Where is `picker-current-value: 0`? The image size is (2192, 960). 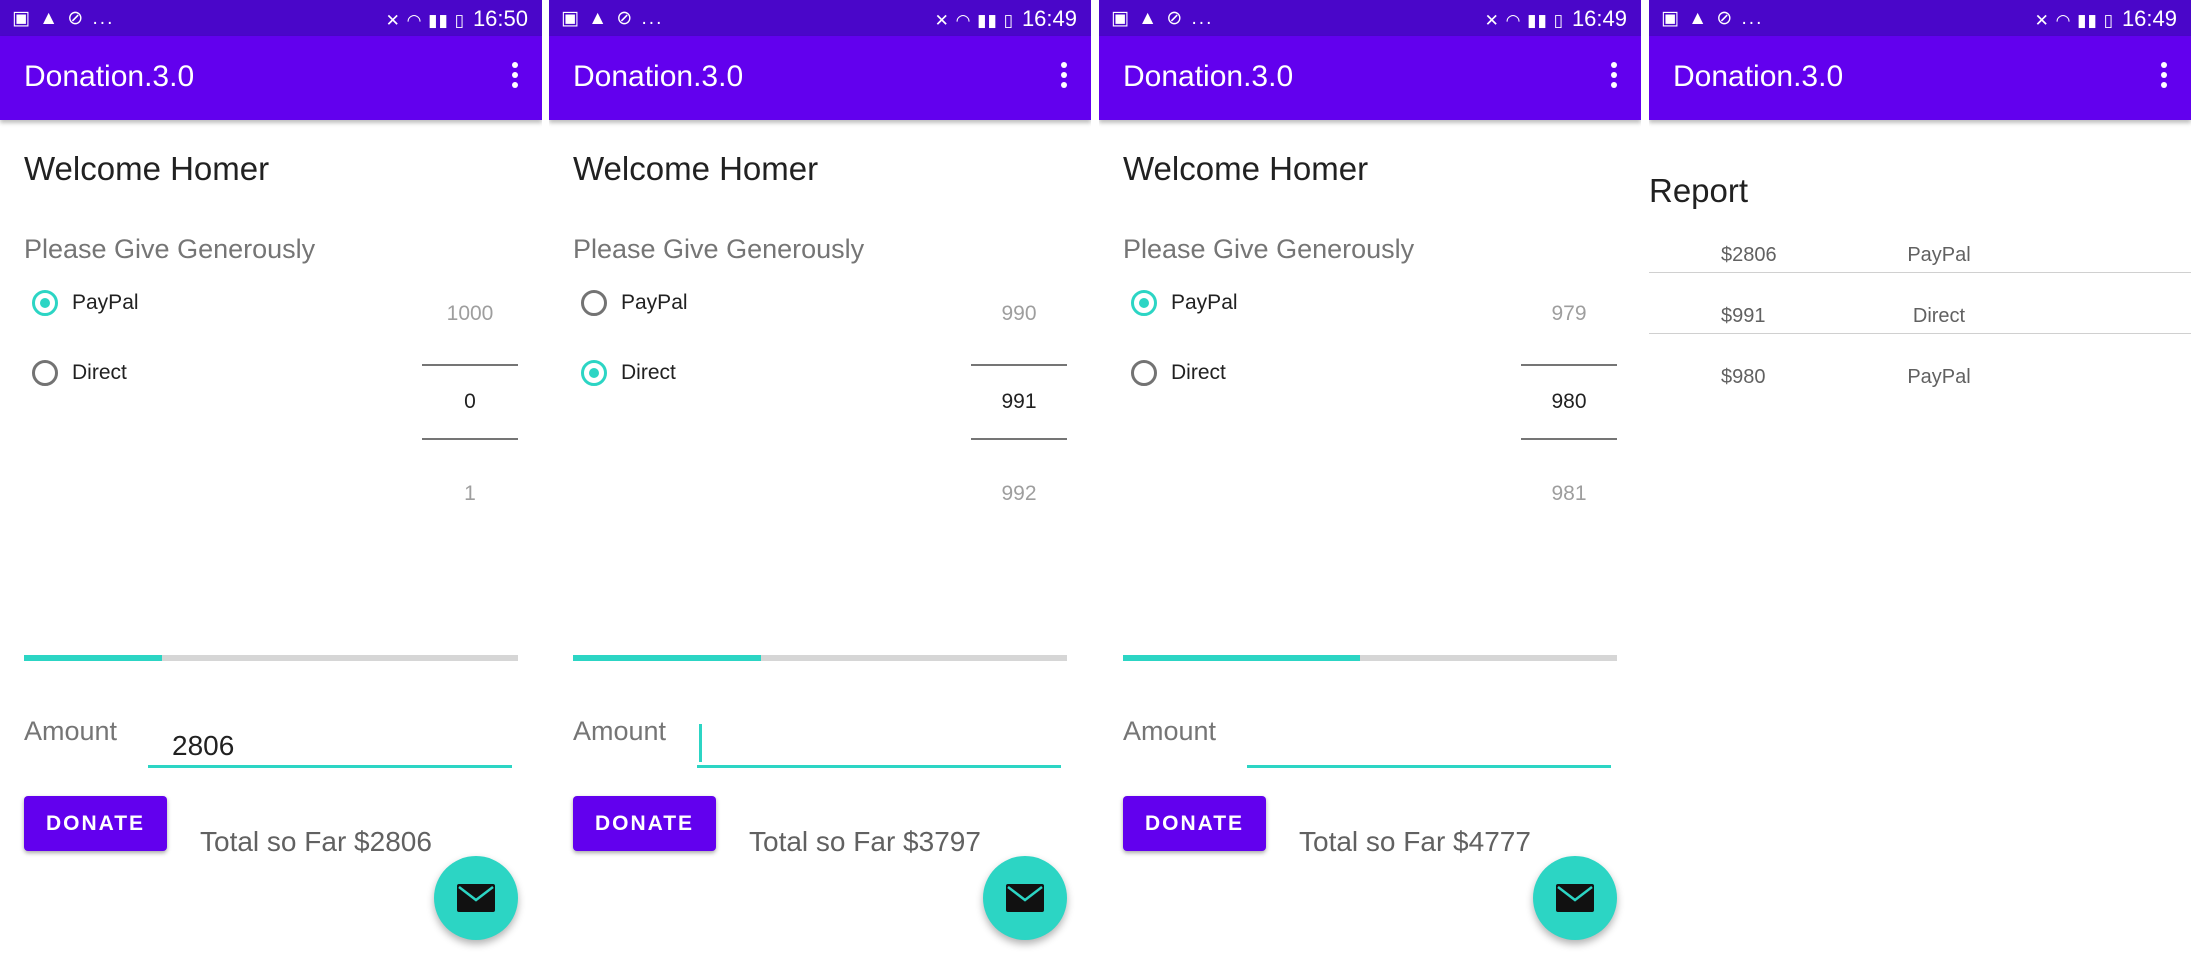
picker-current-value: 0 is located at coordinates (470, 402).